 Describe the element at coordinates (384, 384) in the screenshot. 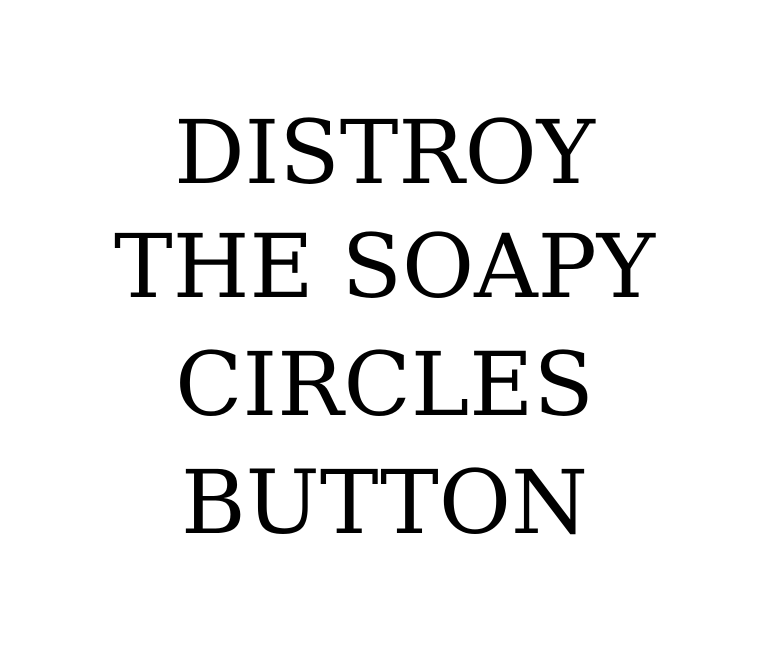

I see `message-line-3: CIRCLES` at that location.